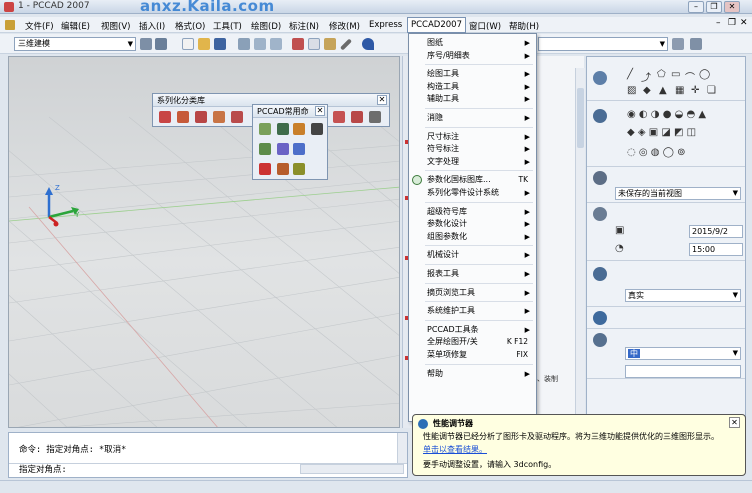 The height and width of the screenshot is (493, 752). What do you see at coordinates (600, 318) in the screenshot?
I see `render-icon` at bounding box center [600, 318].